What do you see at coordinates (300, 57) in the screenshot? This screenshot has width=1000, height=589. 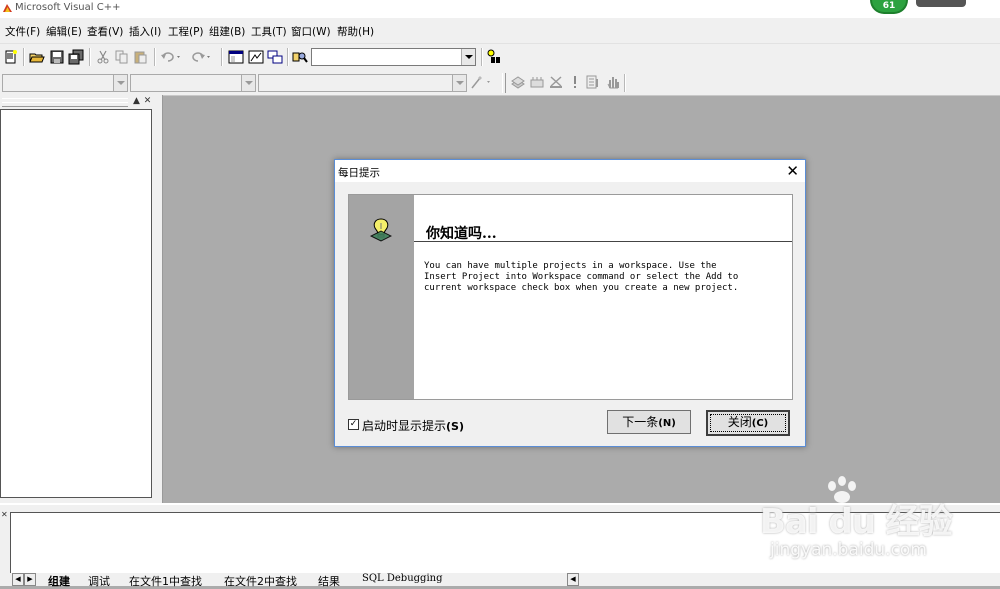 I see `find-in-files-icon` at bounding box center [300, 57].